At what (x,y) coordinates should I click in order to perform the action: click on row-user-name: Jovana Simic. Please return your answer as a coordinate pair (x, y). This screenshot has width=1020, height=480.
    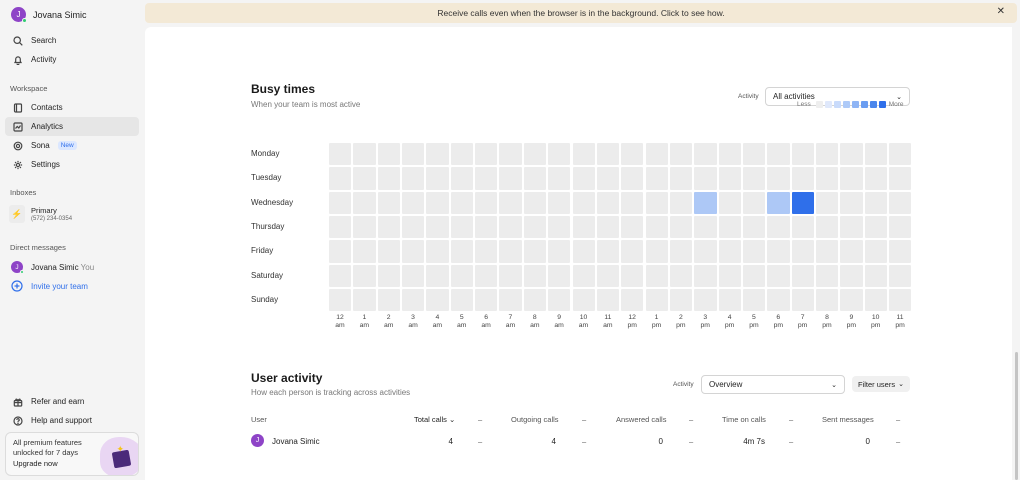
    Looking at the image, I should click on (296, 441).